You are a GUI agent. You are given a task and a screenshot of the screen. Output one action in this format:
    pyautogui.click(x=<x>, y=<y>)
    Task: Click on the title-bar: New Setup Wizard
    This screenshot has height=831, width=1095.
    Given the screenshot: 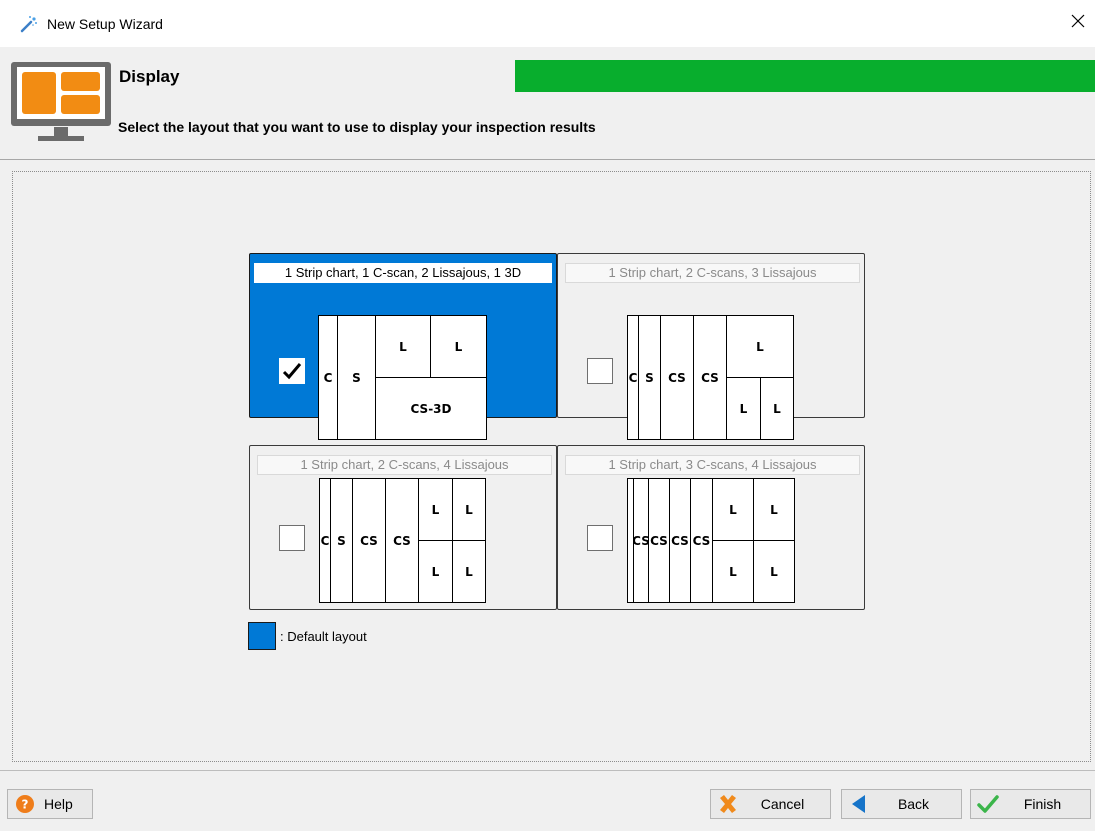 What is the action you would take?
    pyautogui.click(x=547, y=23)
    